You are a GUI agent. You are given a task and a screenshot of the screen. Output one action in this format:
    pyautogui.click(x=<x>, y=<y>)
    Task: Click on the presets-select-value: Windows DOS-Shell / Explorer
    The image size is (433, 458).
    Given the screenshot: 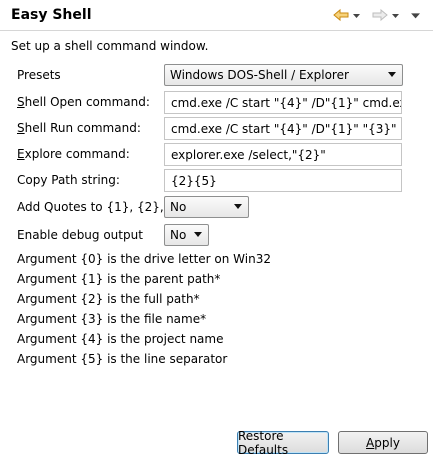 What is the action you would take?
    pyautogui.click(x=259, y=75)
    